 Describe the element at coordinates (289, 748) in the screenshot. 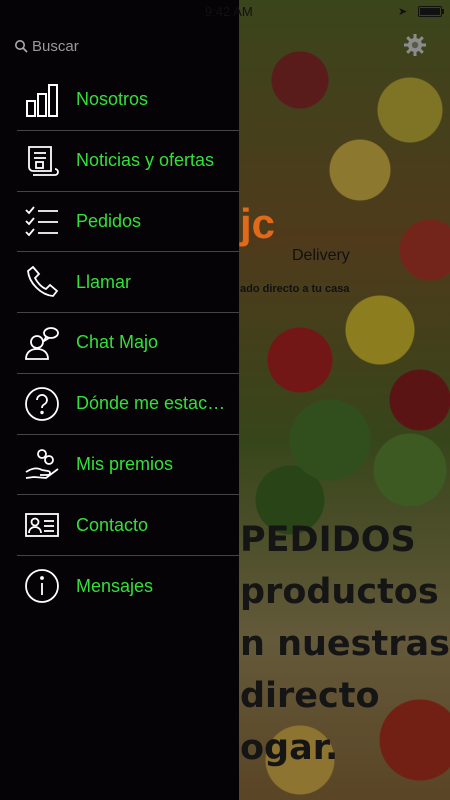

I see `promo-line: ogar.` at that location.